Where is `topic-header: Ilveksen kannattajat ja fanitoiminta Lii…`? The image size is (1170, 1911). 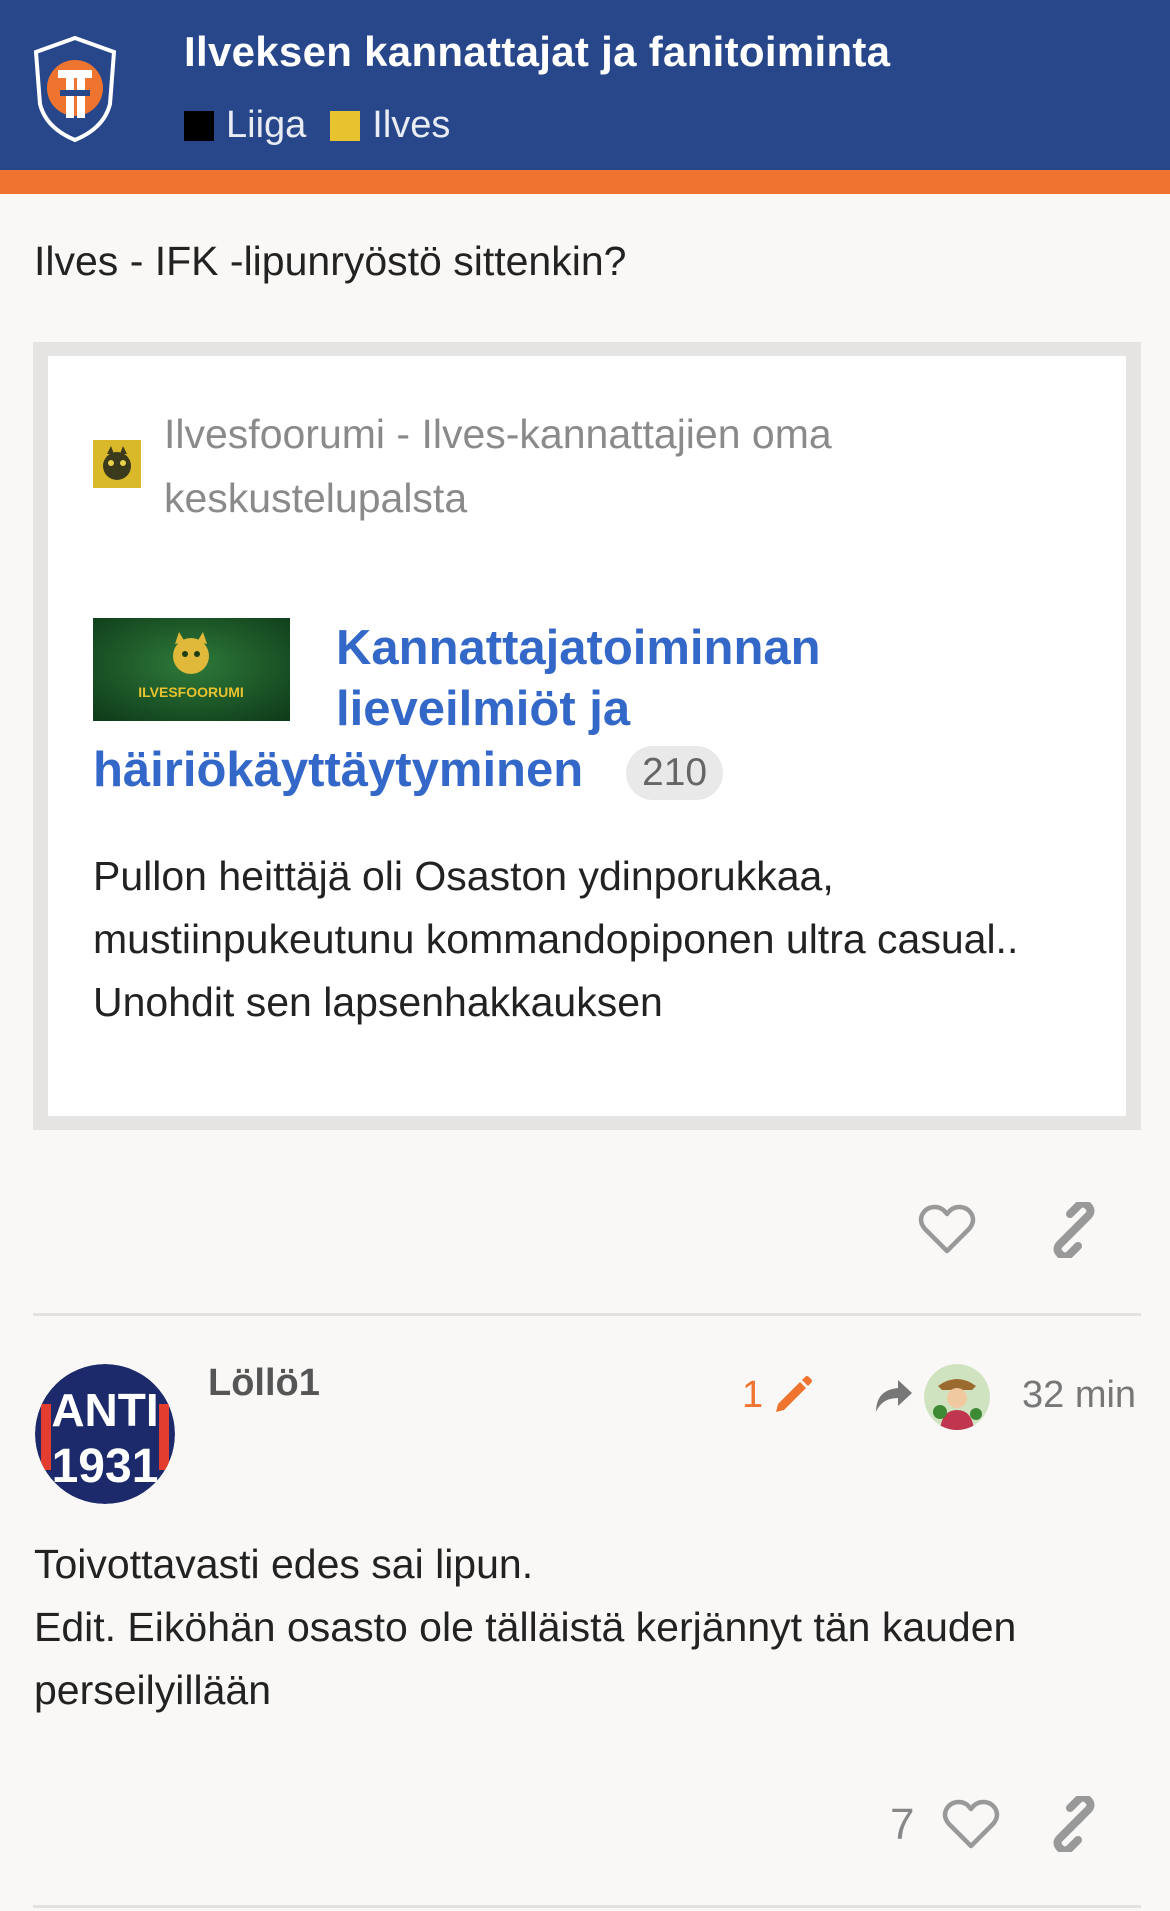 topic-header: Ilveksen kannattajat ja fanitoiminta Lii… is located at coordinates (585, 85).